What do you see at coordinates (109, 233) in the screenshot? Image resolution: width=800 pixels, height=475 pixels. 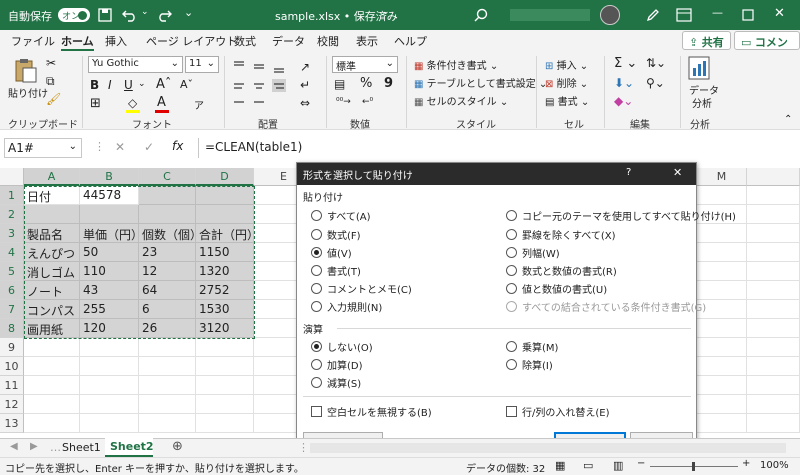 I see `cell: 単価（円）` at bounding box center [109, 233].